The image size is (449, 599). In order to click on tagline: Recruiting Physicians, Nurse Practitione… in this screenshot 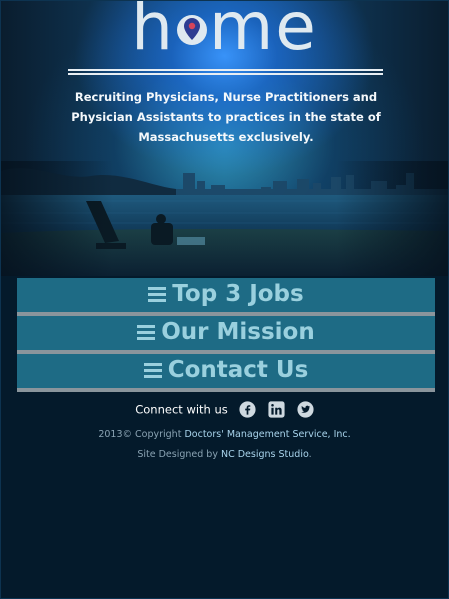, I will do `click(226, 117)`.